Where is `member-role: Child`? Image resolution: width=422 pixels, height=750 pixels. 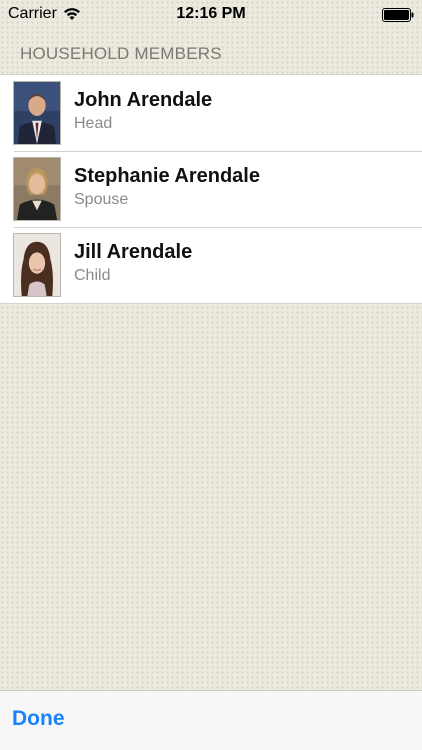
member-role: Child is located at coordinates (92, 275).